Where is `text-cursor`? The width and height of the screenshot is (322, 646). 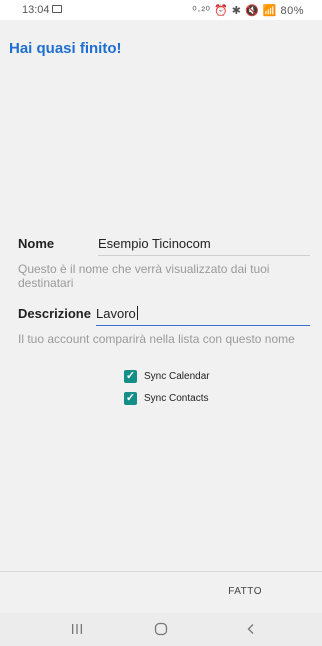
text-cursor is located at coordinates (137, 313).